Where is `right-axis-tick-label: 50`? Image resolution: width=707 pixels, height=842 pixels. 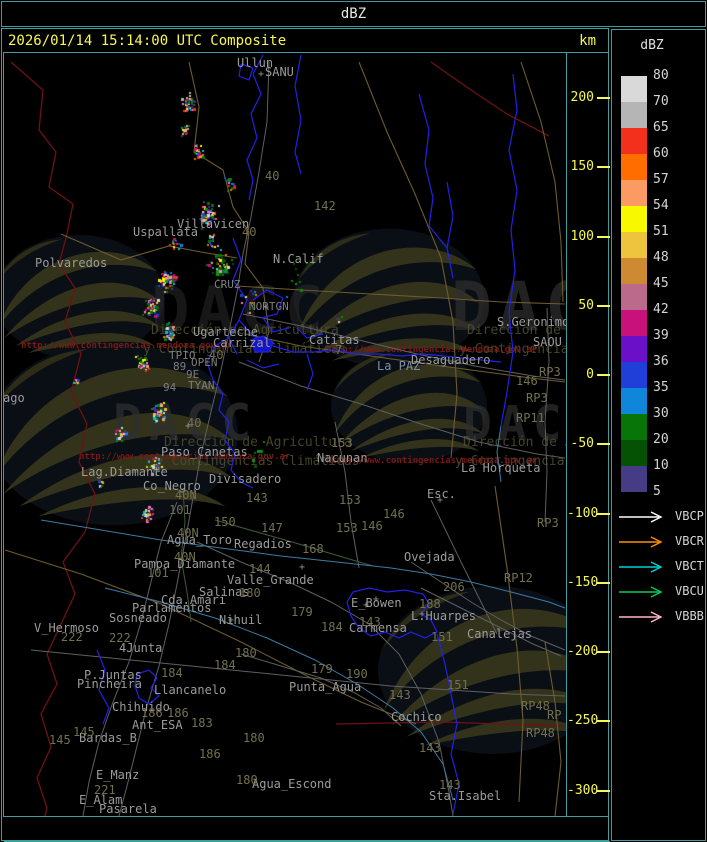
right-axis-tick-label: 50 is located at coordinates (586, 305).